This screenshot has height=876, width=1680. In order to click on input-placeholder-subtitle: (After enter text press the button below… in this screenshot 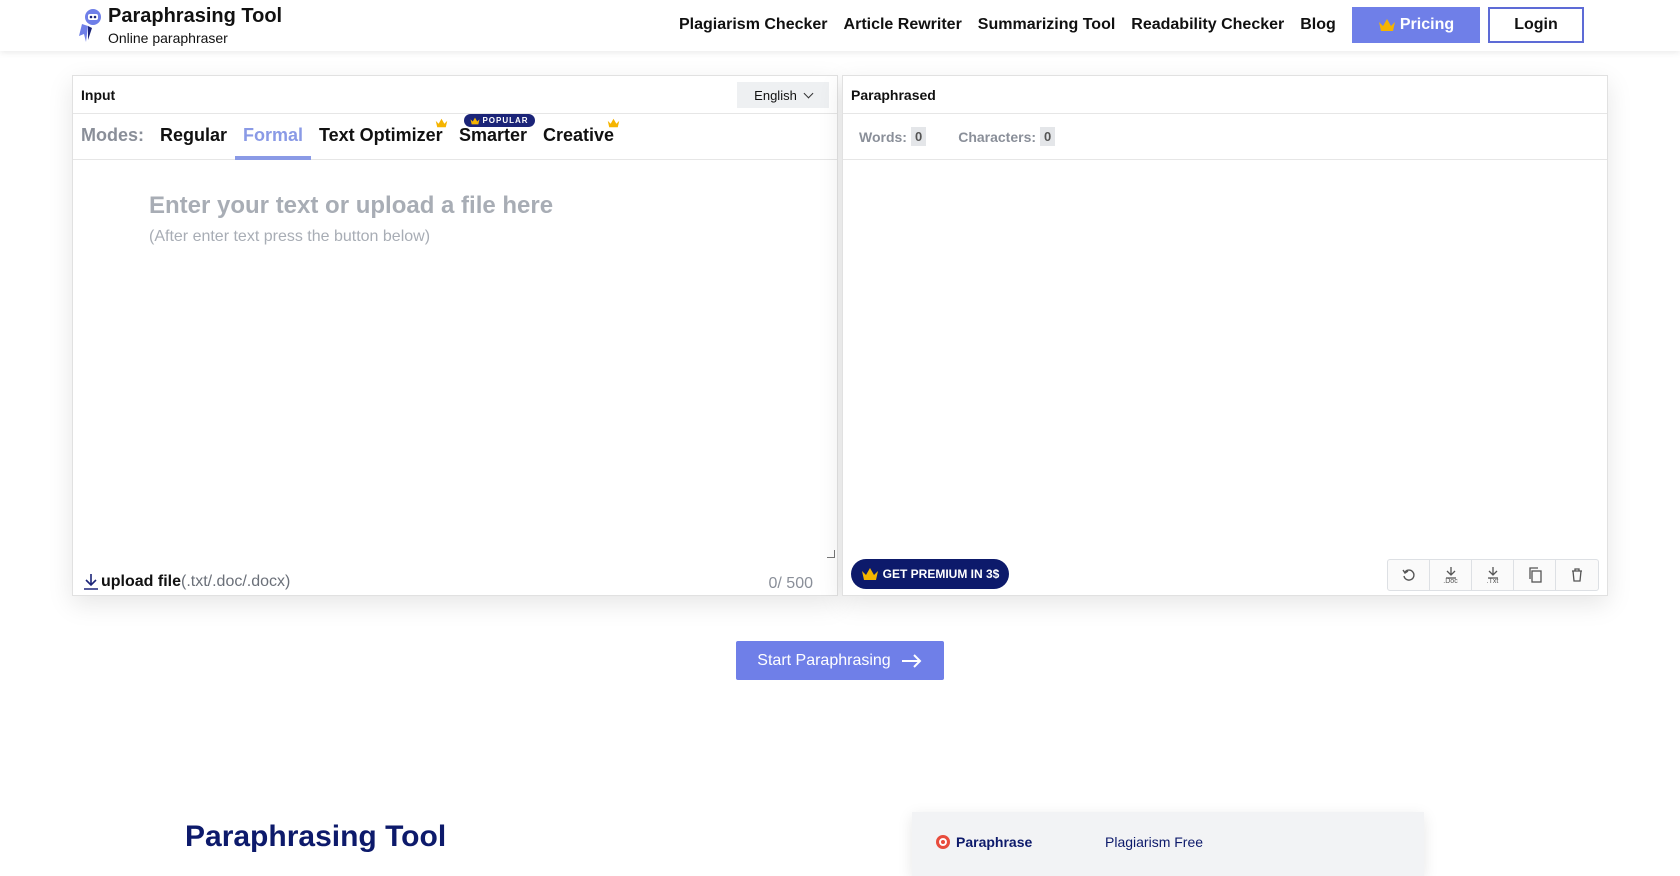, I will do `click(290, 236)`.